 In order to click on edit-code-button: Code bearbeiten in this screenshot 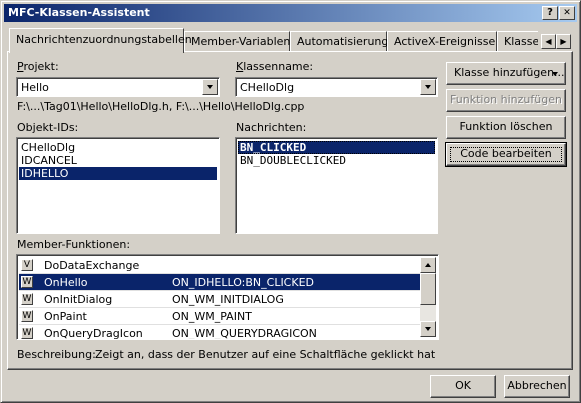, I will do `click(506, 154)`.